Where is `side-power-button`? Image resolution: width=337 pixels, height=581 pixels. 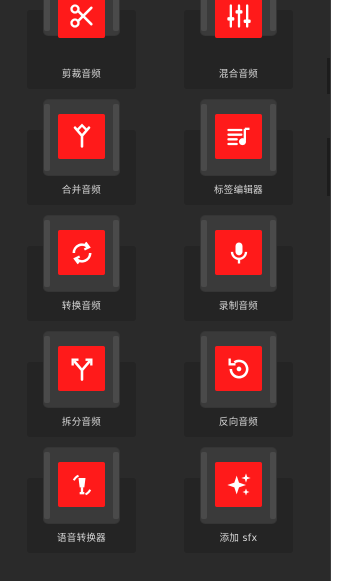
side-power-button is located at coordinates (328, 167).